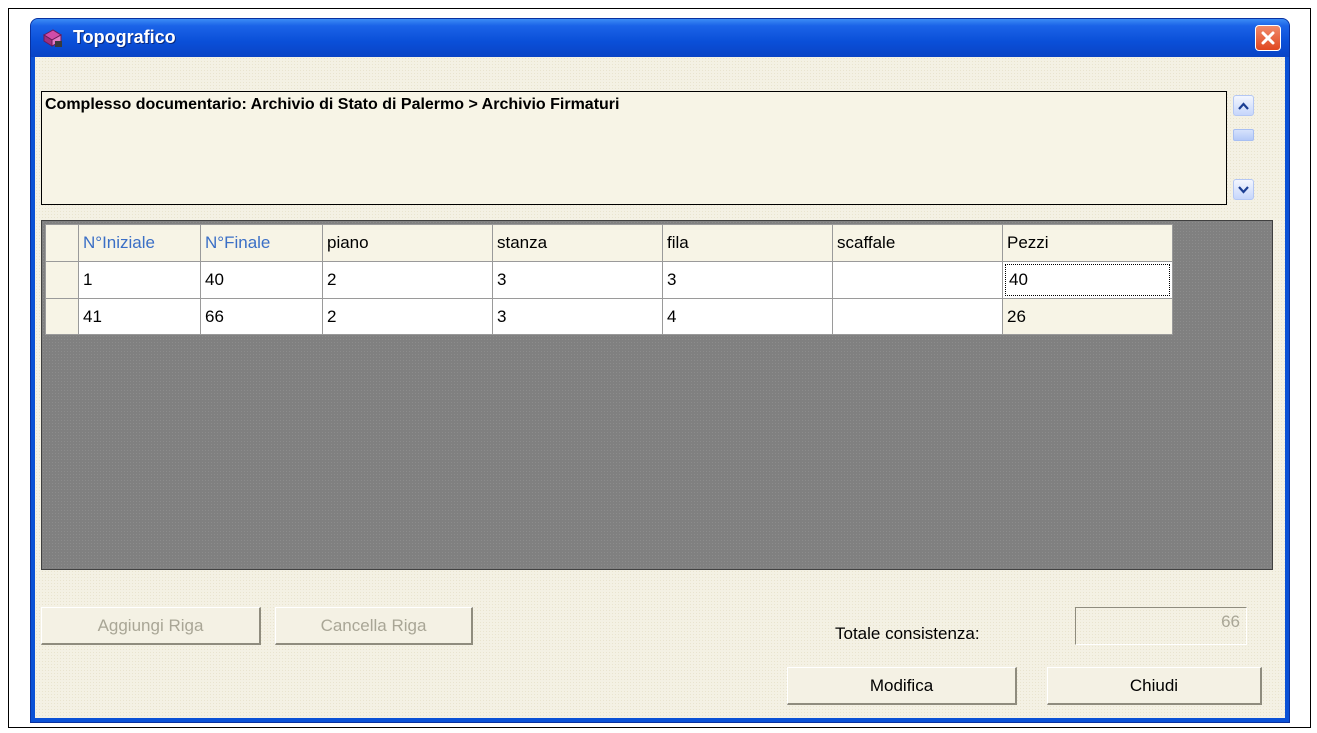 Image resolution: width=1317 pixels, height=733 pixels. What do you see at coordinates (139, 280) in the screenshot?
I see `cell-numero-iniziale: 1` at bounding box center [139, 280].